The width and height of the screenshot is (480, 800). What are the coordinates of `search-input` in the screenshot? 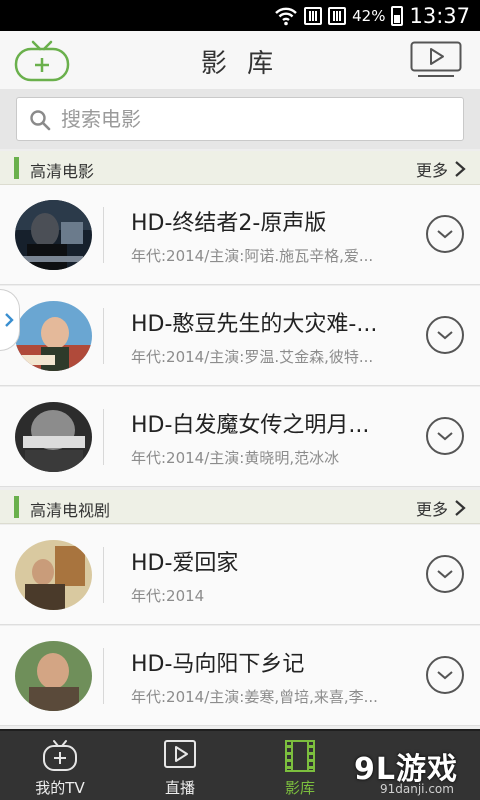 It's located at (256, 119).